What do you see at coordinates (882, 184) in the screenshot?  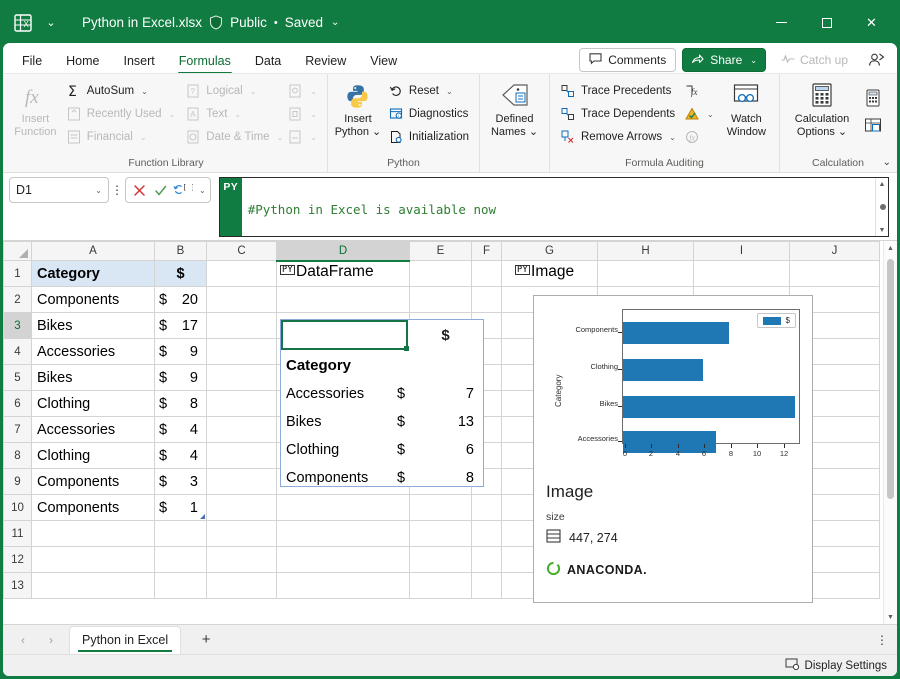 I see `scroll-up-icon: ▲` at bounding box center [882, 184].